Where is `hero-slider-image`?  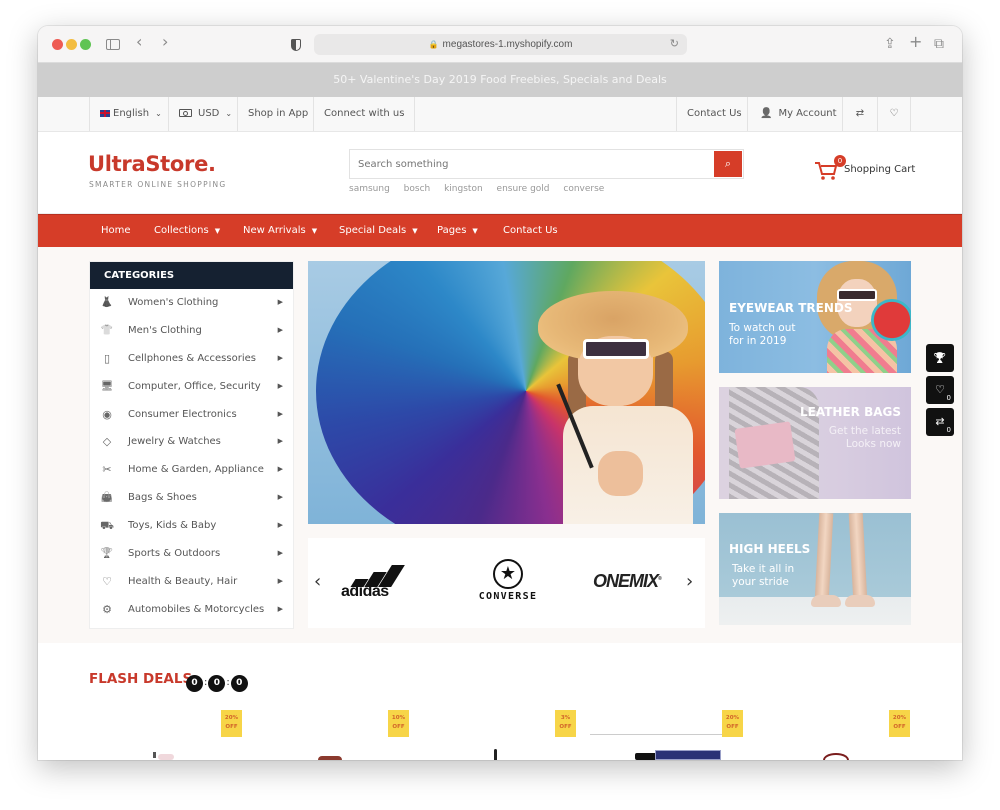 hero-slider-image is located at coordinates (506, 392).